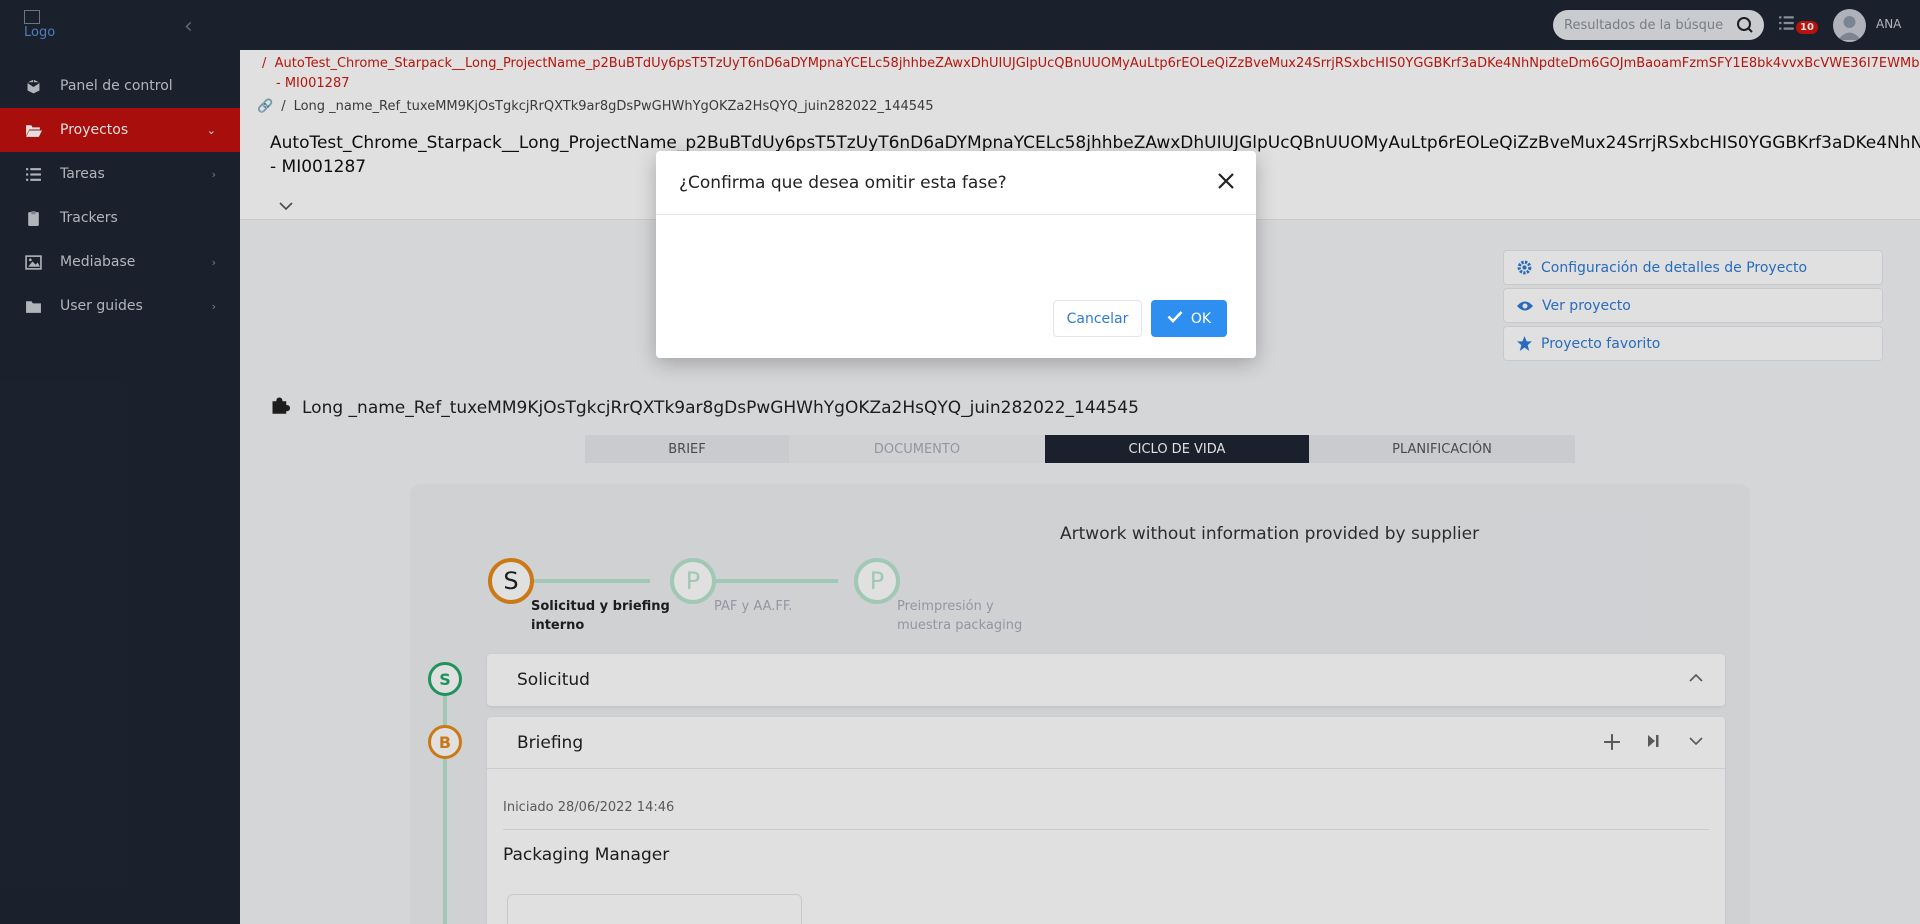 This screenshot has width=1920, height=924. Describe the element at coordinates (1175, 318) in the screenshot. I see `check-icon` at that location.